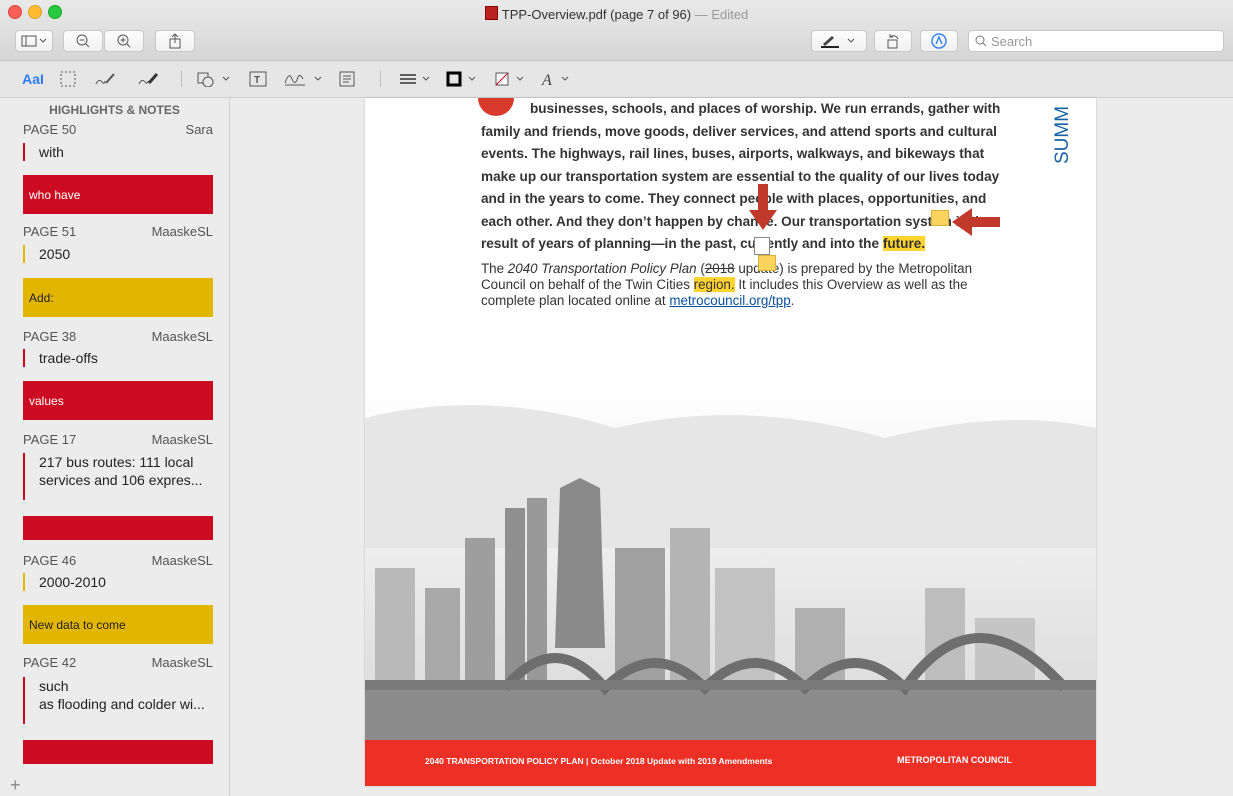 Image resolution: width=1233 pixels, height=796 pixels. What do you see at coordinates (118, 194) in the screenshot?
I see `note-comment: who have` at bounding box center [118, 194].